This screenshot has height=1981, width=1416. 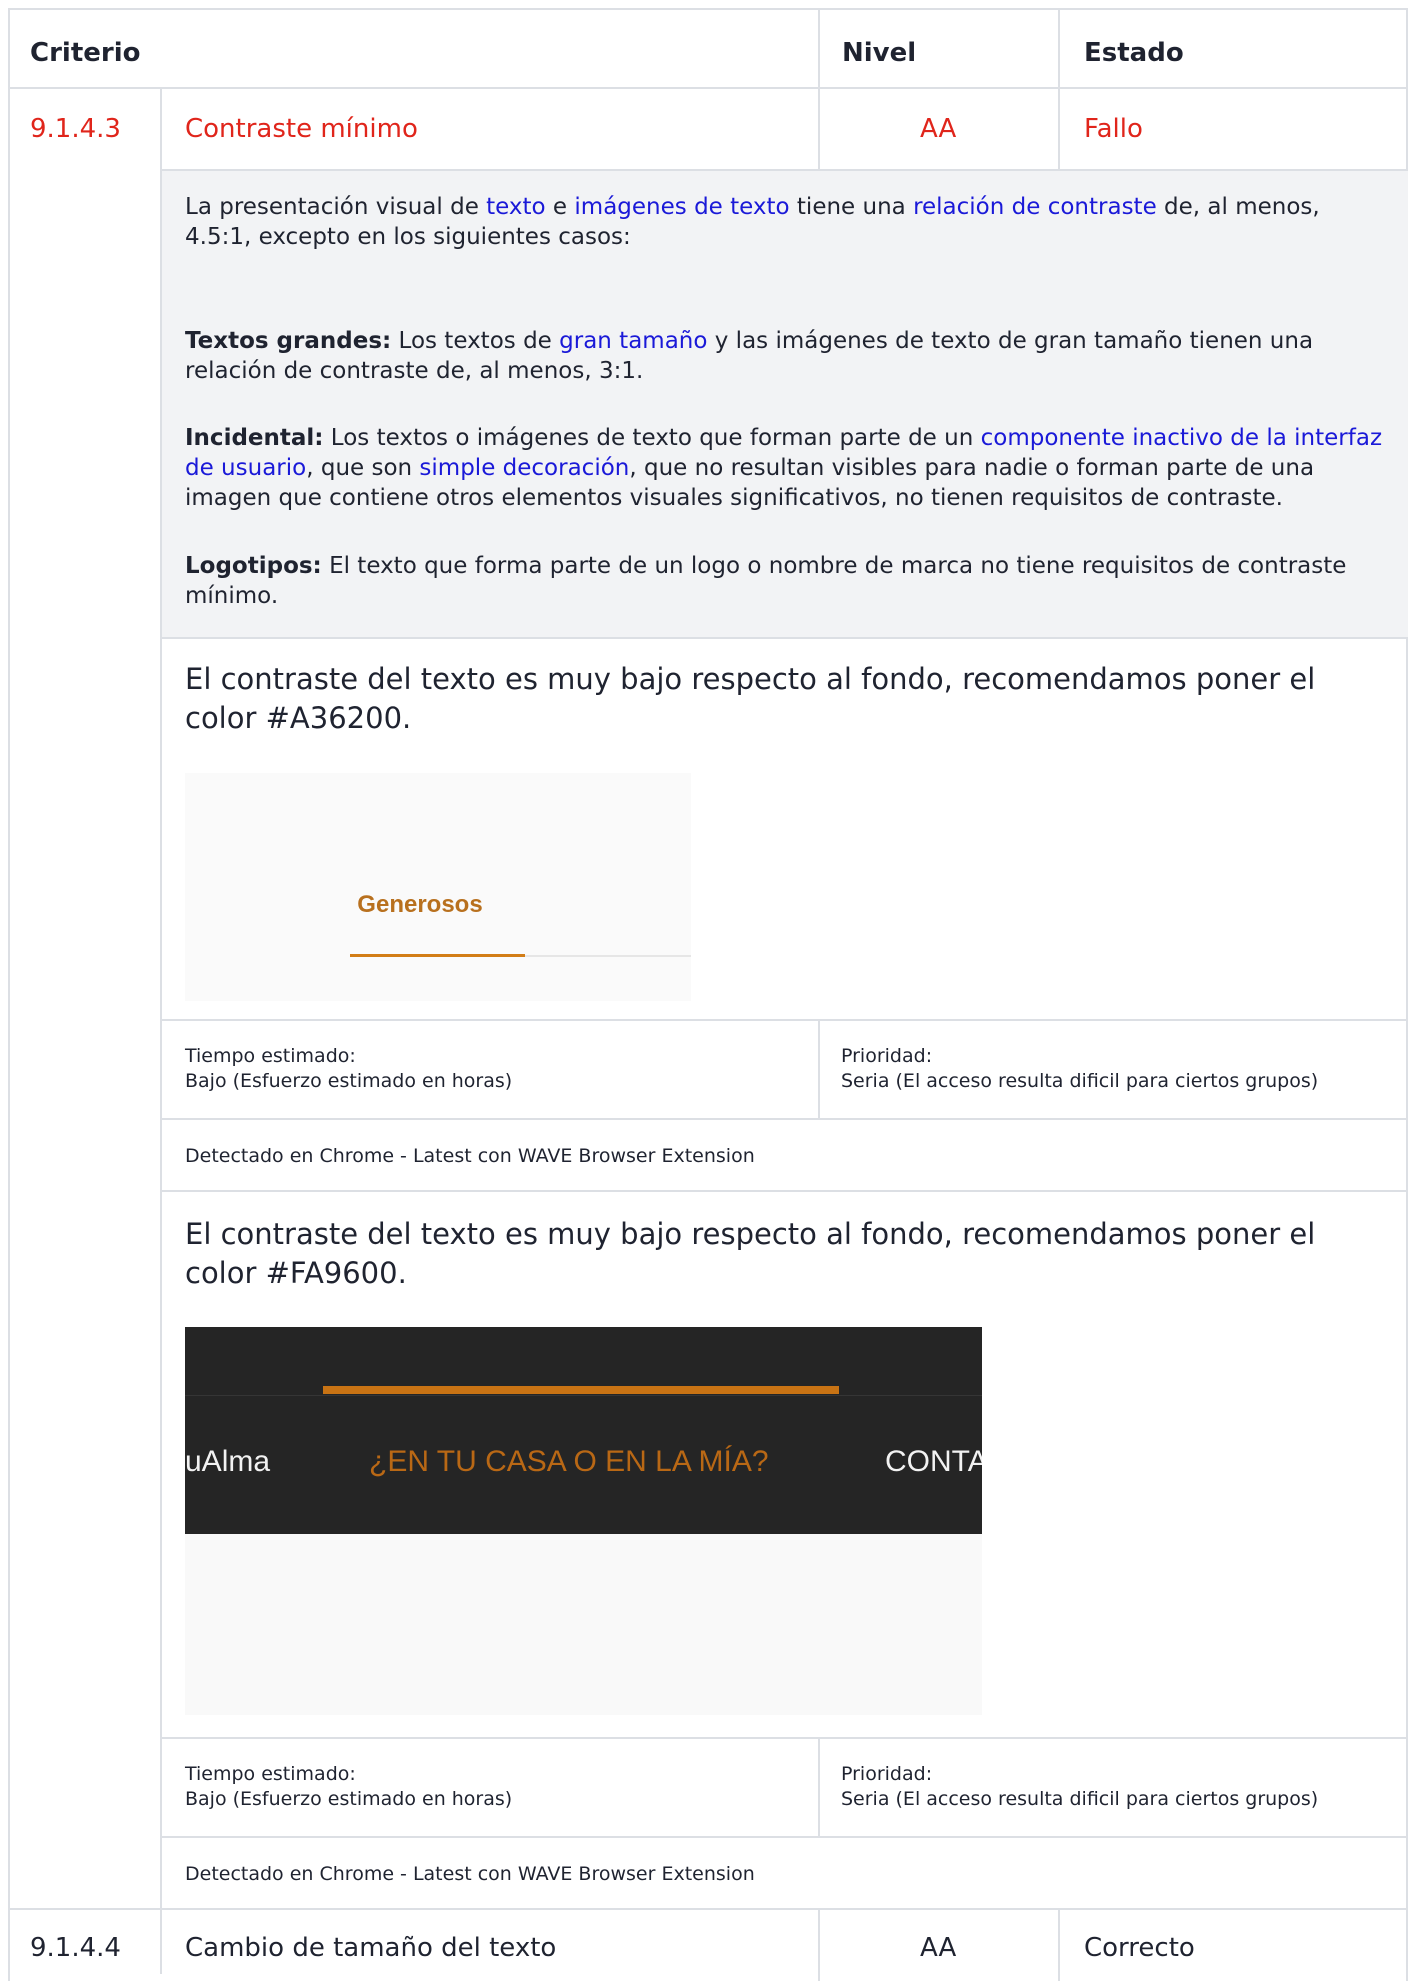 I want to click on criterion-status: Fallo, so click(x=1113, y=129).